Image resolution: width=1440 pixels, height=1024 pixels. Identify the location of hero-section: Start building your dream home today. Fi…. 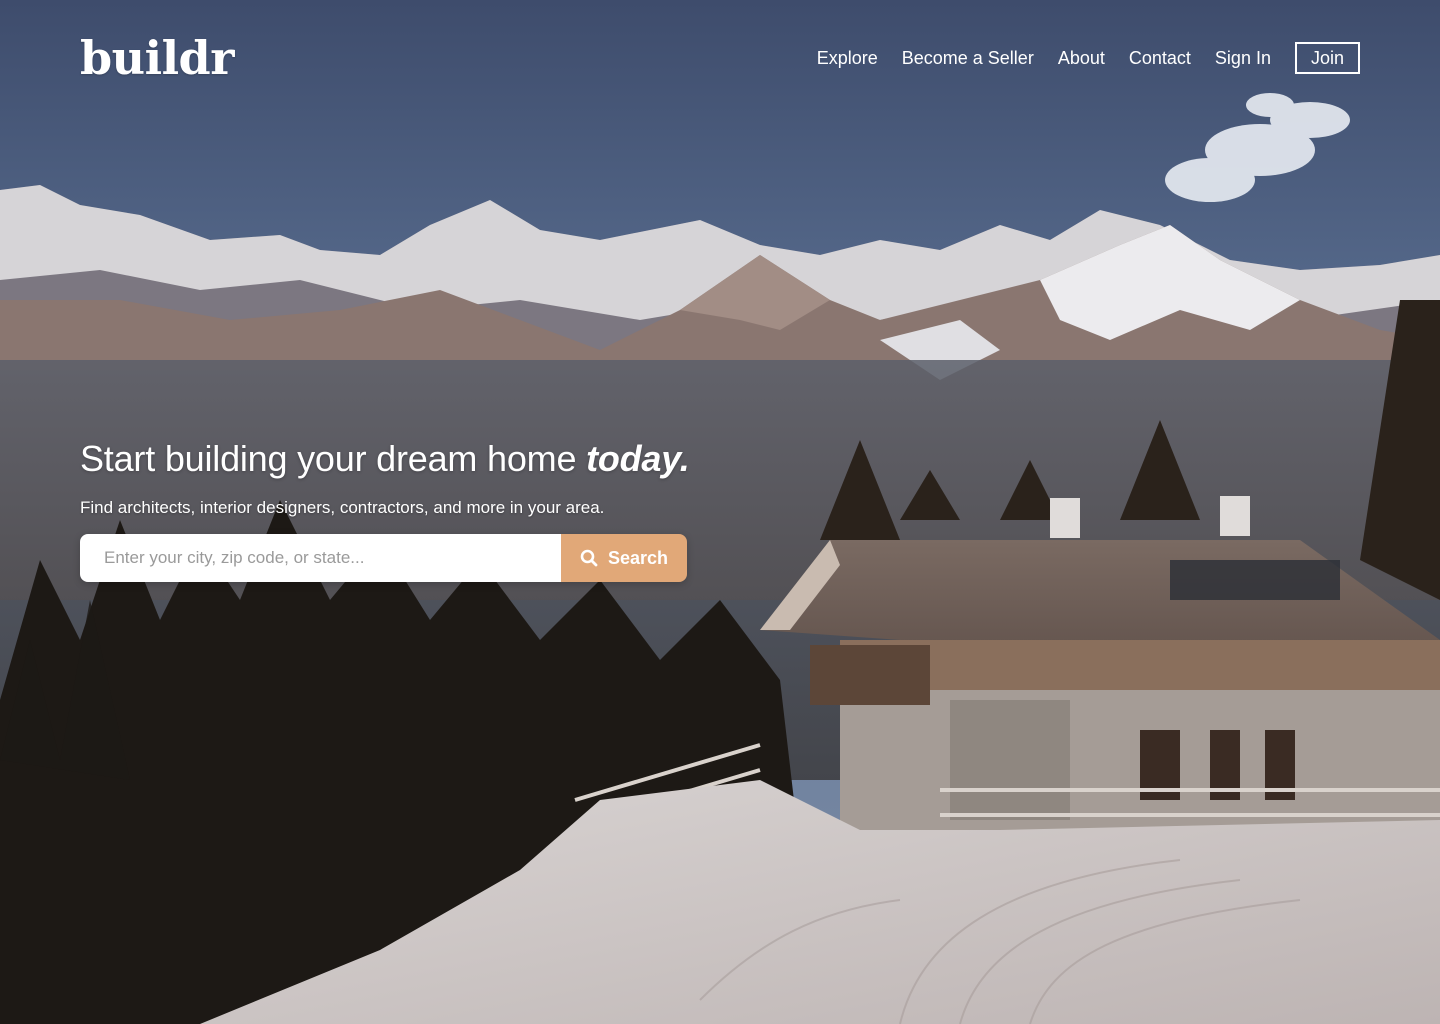
(430, 510).